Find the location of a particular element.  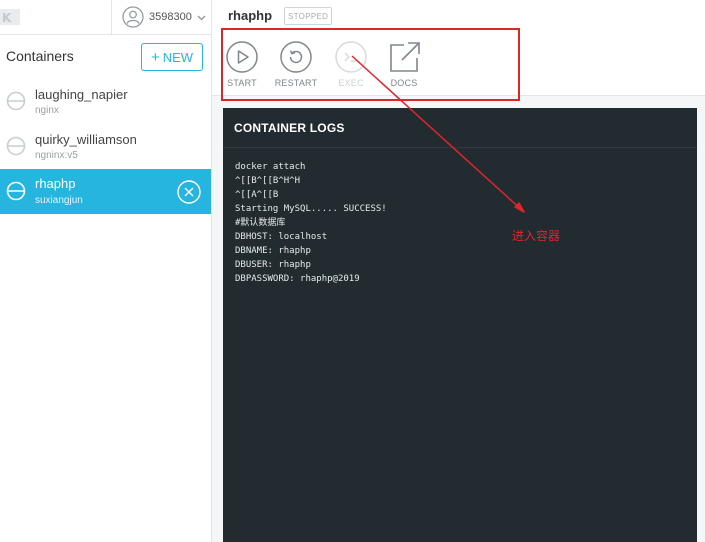

restart-icon is located at coordinates (296, 57).